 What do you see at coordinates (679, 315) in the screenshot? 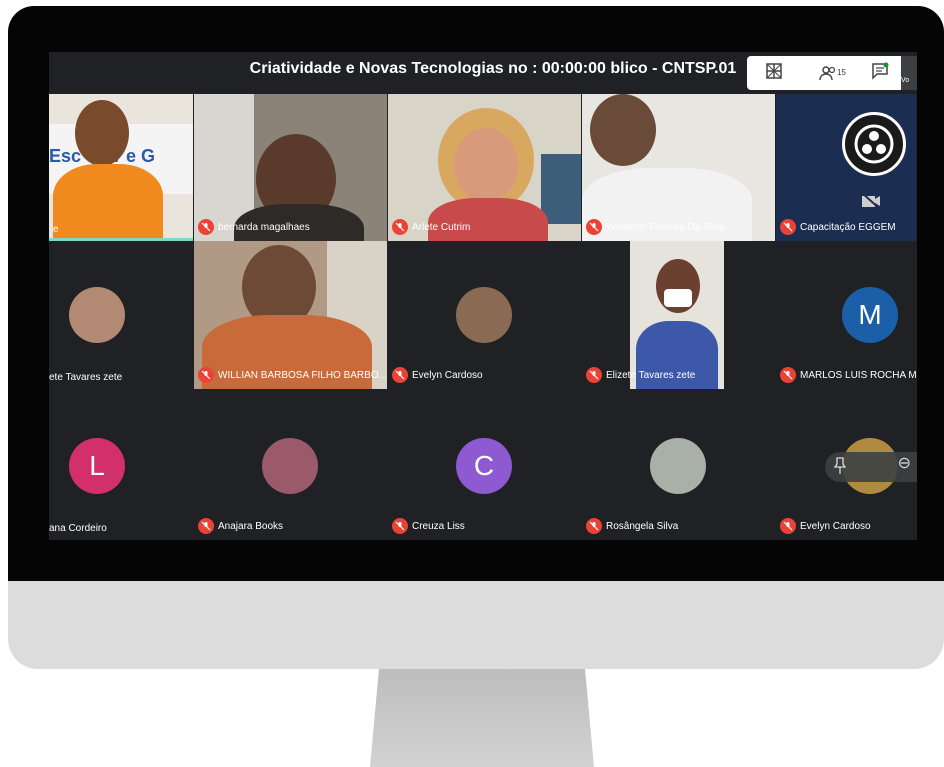
I see `participant-tile: Elizete Tavares zete` at bounding box center [679, 315].